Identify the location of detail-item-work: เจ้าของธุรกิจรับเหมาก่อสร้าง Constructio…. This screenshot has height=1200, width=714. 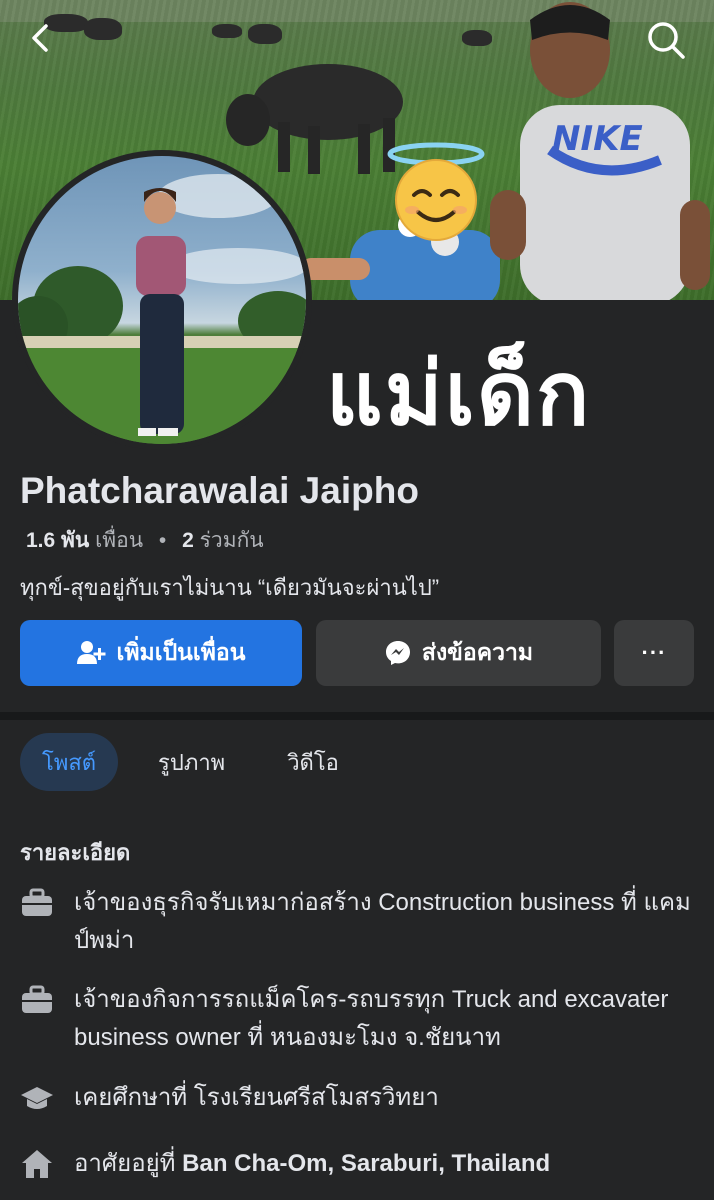
(360, 922).